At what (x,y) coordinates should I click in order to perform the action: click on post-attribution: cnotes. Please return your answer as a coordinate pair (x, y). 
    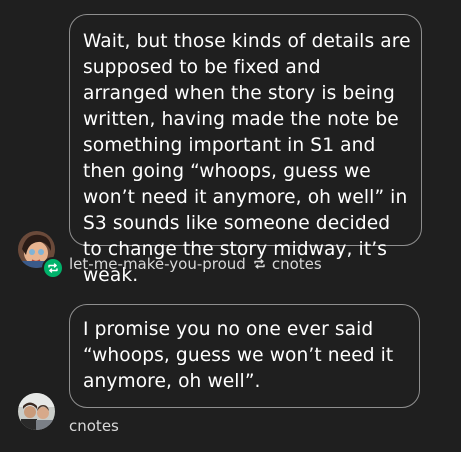
    Looking at the image, I should click on (94, 426).